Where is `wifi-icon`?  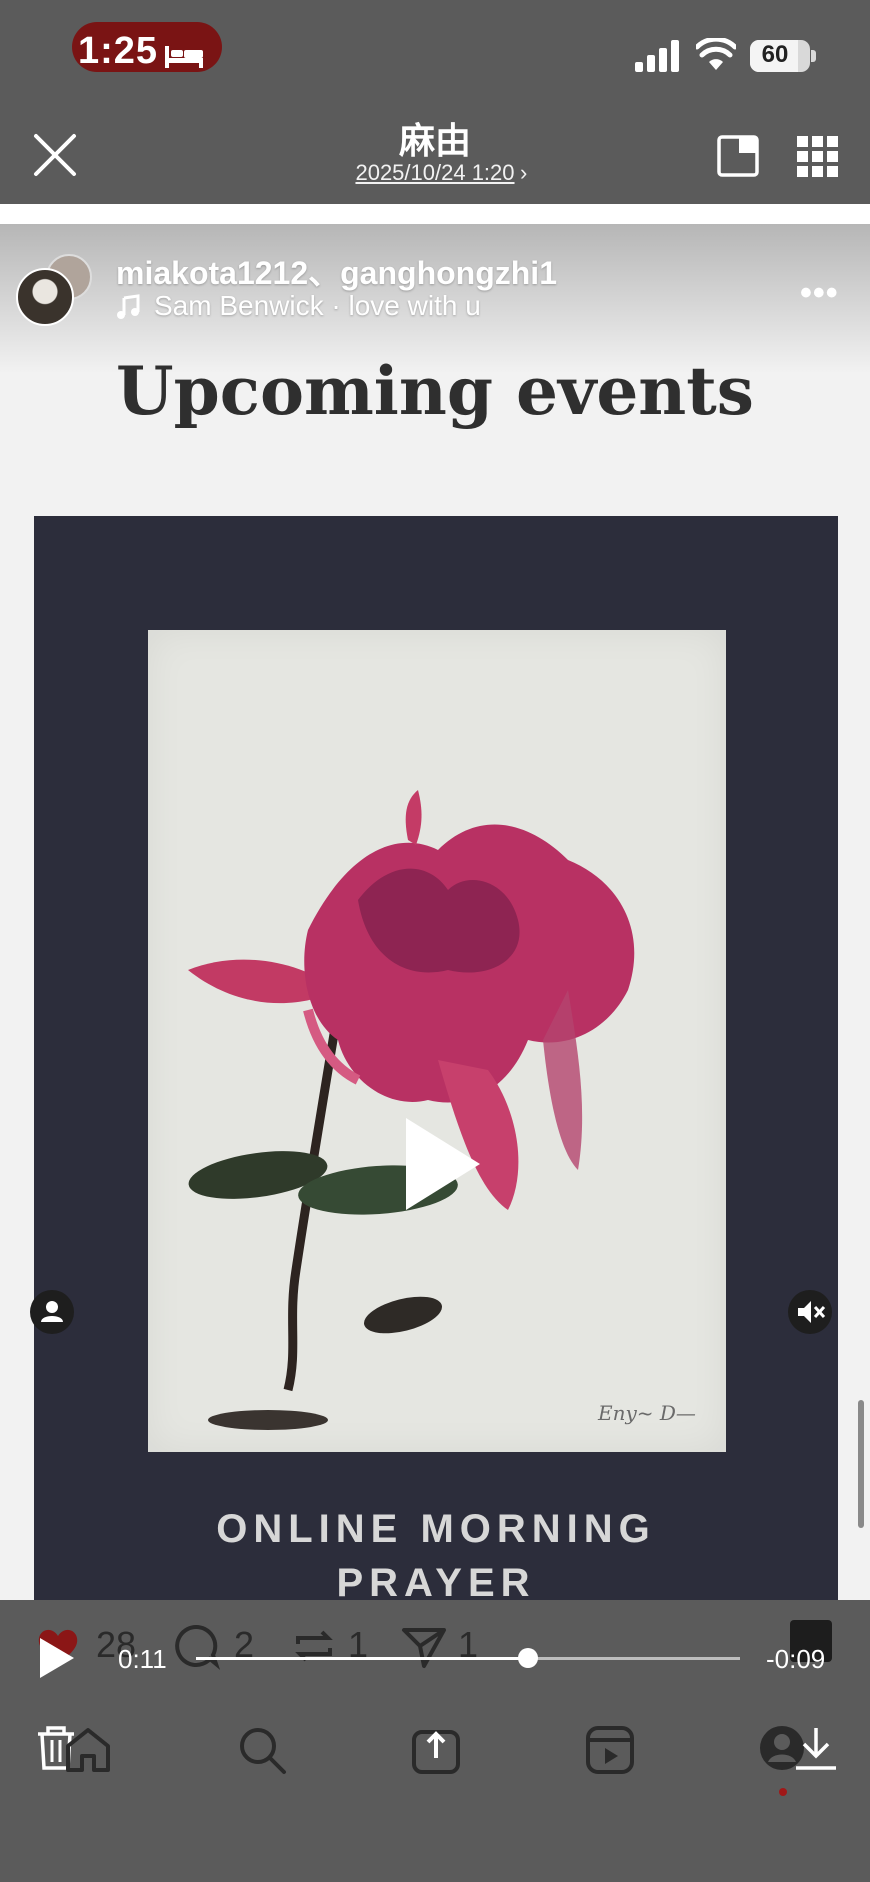
wifi-icon is located at coordinates (716, 54).